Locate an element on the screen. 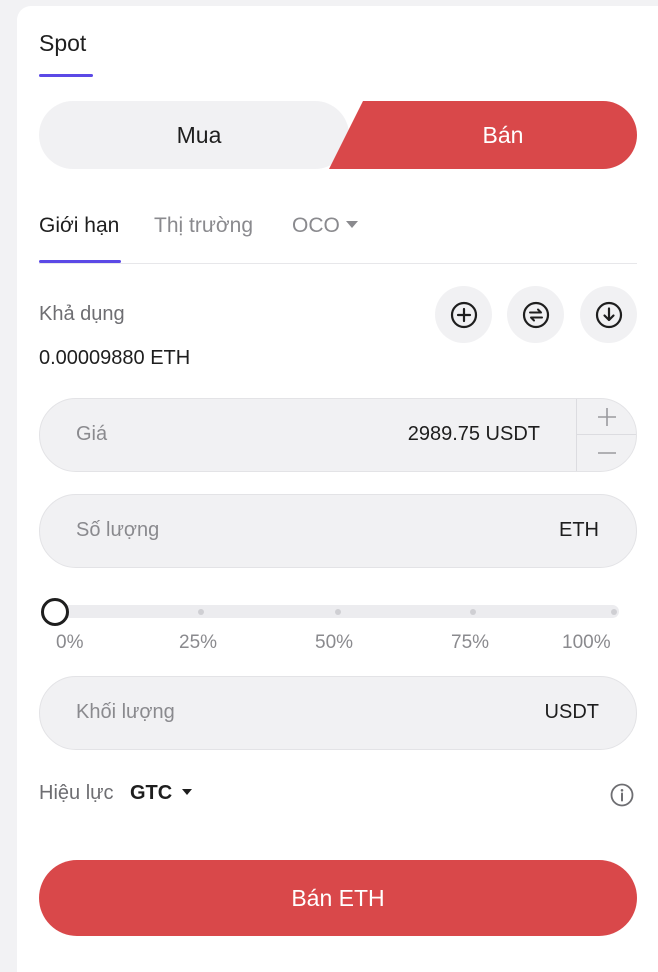 This screenshot has width=658, height=972. info-icon is located at coordinates (622, 795).